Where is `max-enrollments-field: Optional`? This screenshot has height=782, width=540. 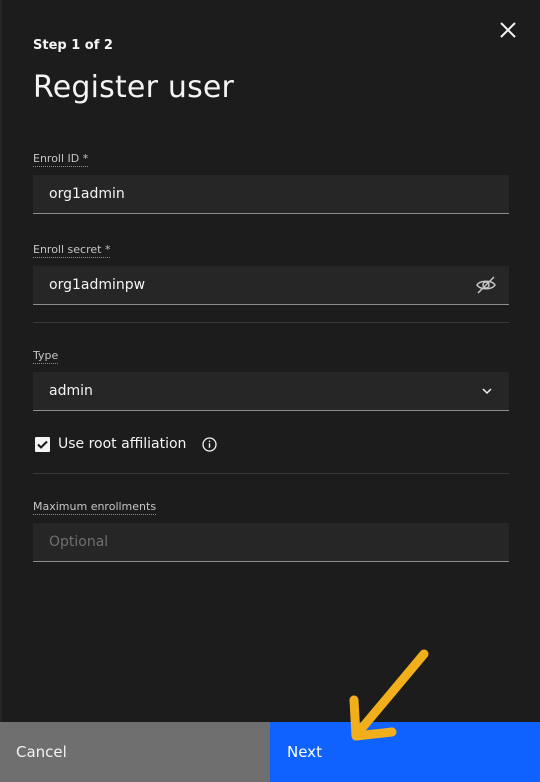
max-enrollments-field: Optional is located at coordinates (271, 542).